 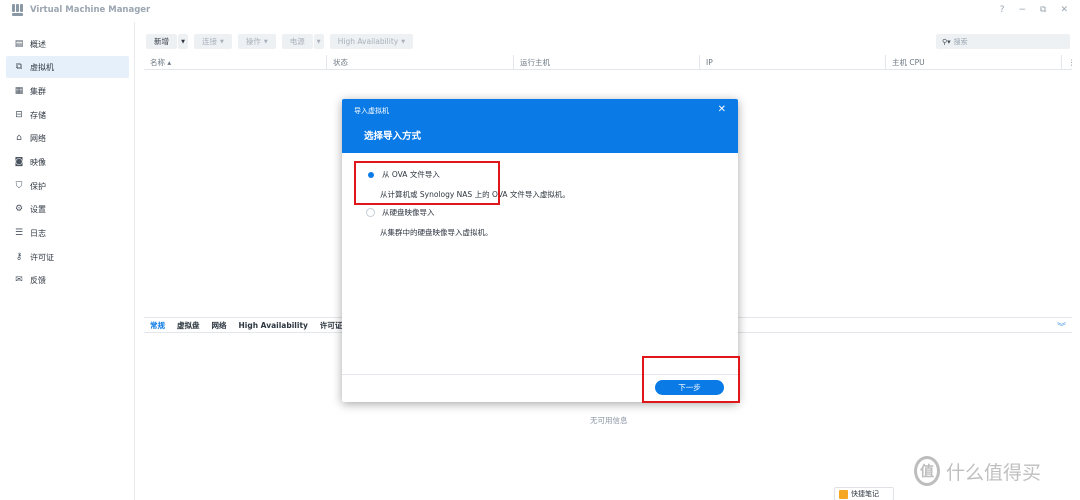 What do you see at coordinates (67, 162) in the screenshot?
I see `sidebar-item-image: ◙ 映像` at bounding box center [67, 162].